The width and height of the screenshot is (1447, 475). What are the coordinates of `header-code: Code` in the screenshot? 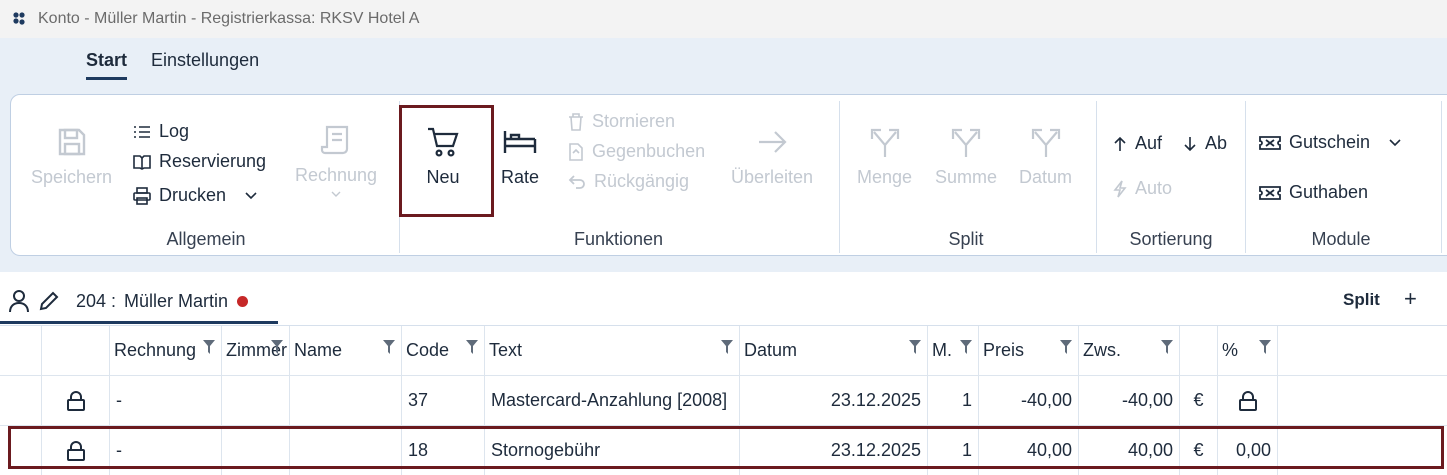 It's located at (443, 351).